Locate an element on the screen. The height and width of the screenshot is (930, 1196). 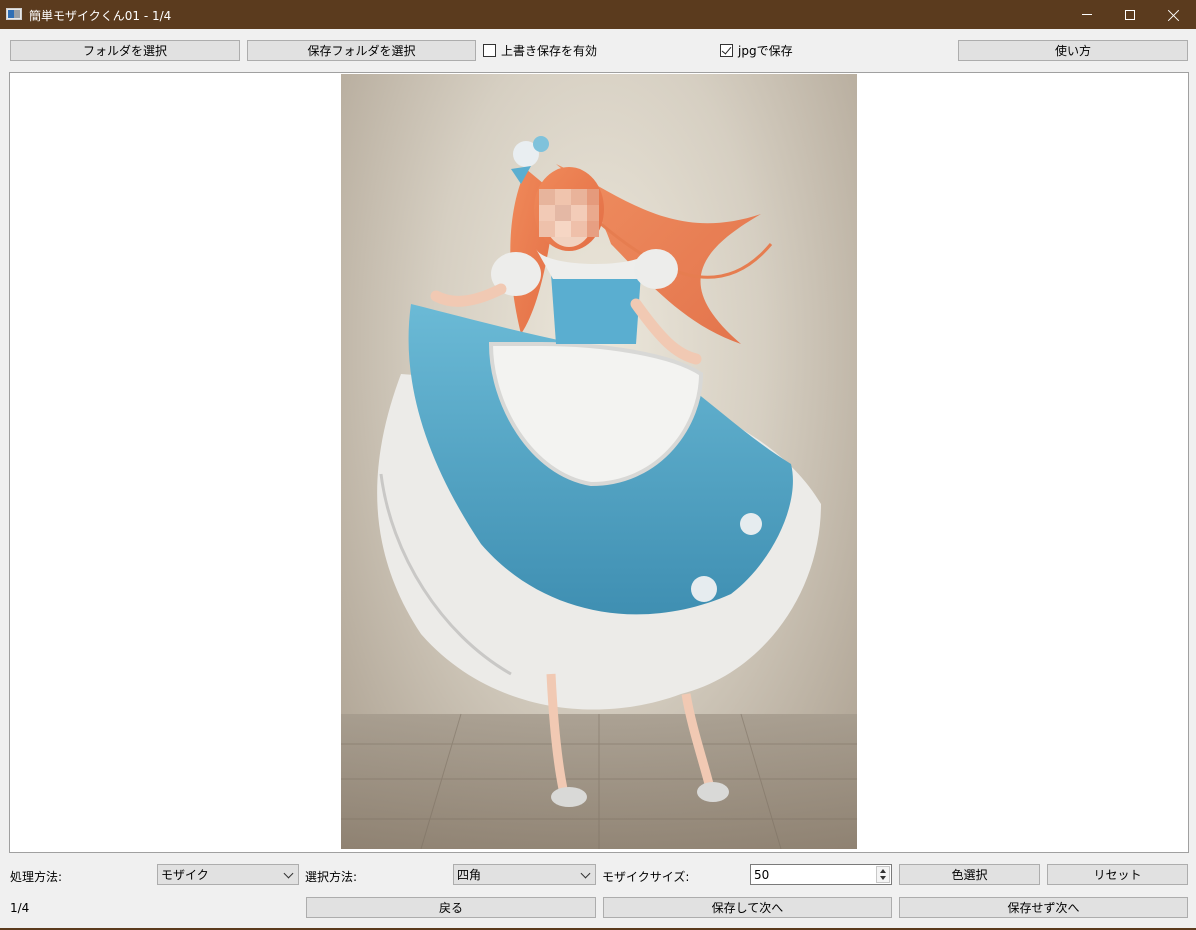
arrow-down-icon is located at coordinates (883, 878).